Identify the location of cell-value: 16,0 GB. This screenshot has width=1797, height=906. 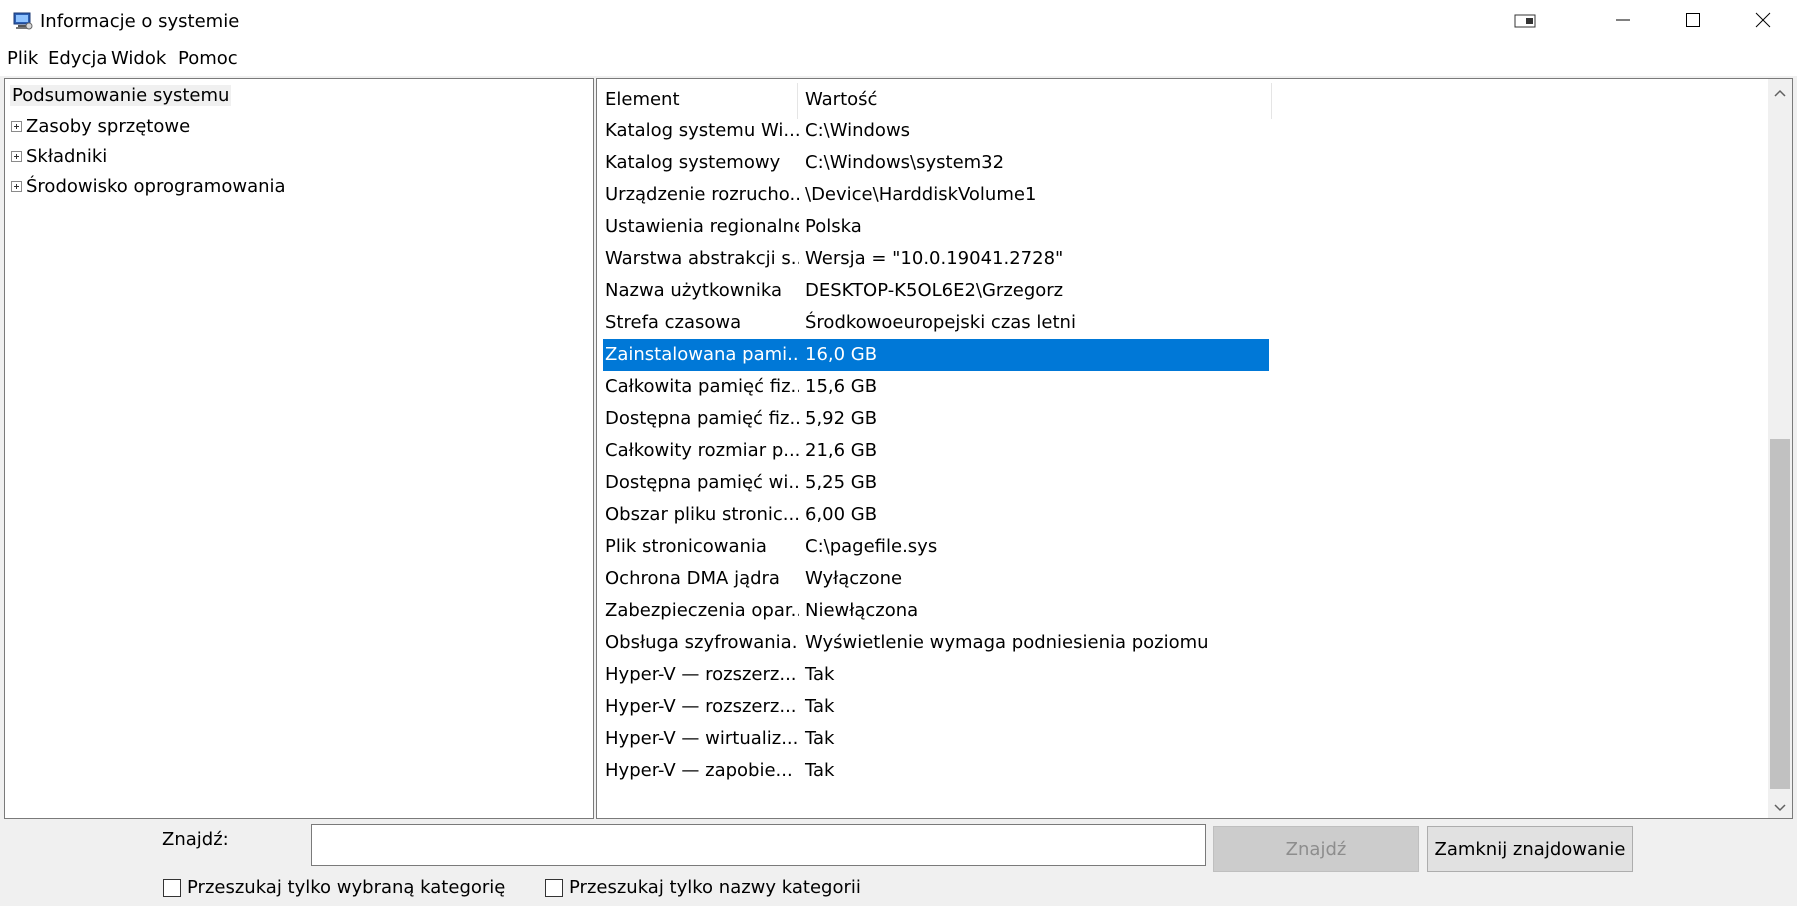
(841, 354).